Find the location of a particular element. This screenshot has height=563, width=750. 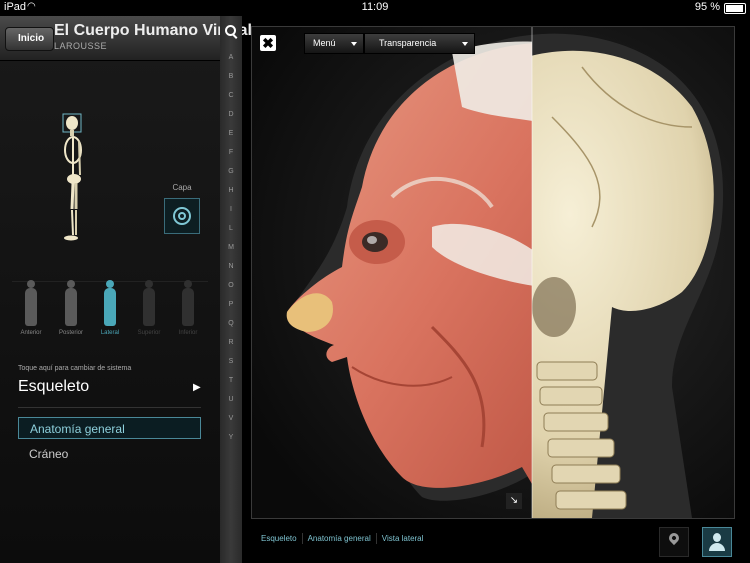

index-letter-d: D is located at coordinates (231, 114).